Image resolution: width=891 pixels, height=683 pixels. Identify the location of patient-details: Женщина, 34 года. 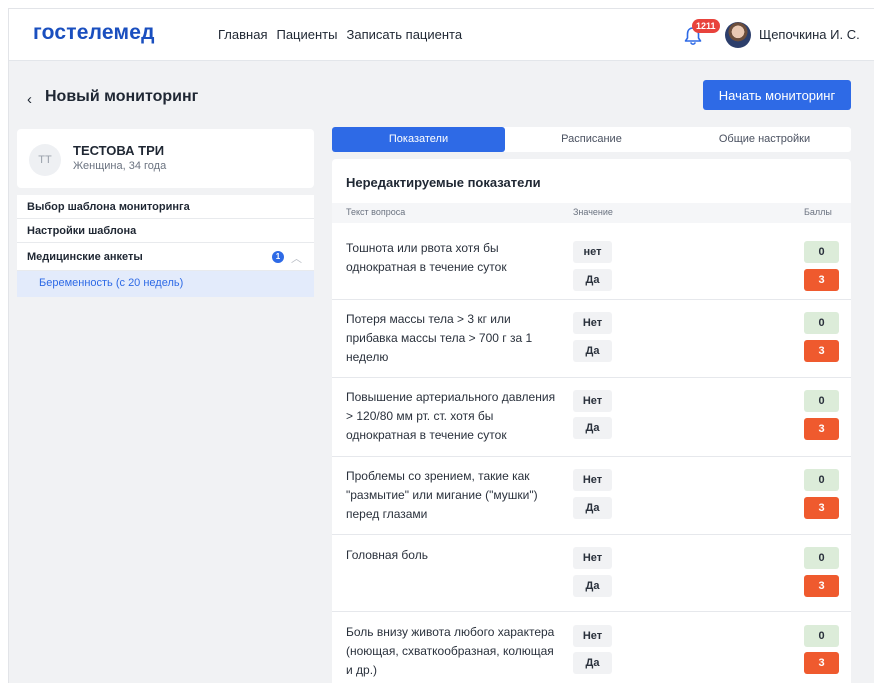
(120, 166).